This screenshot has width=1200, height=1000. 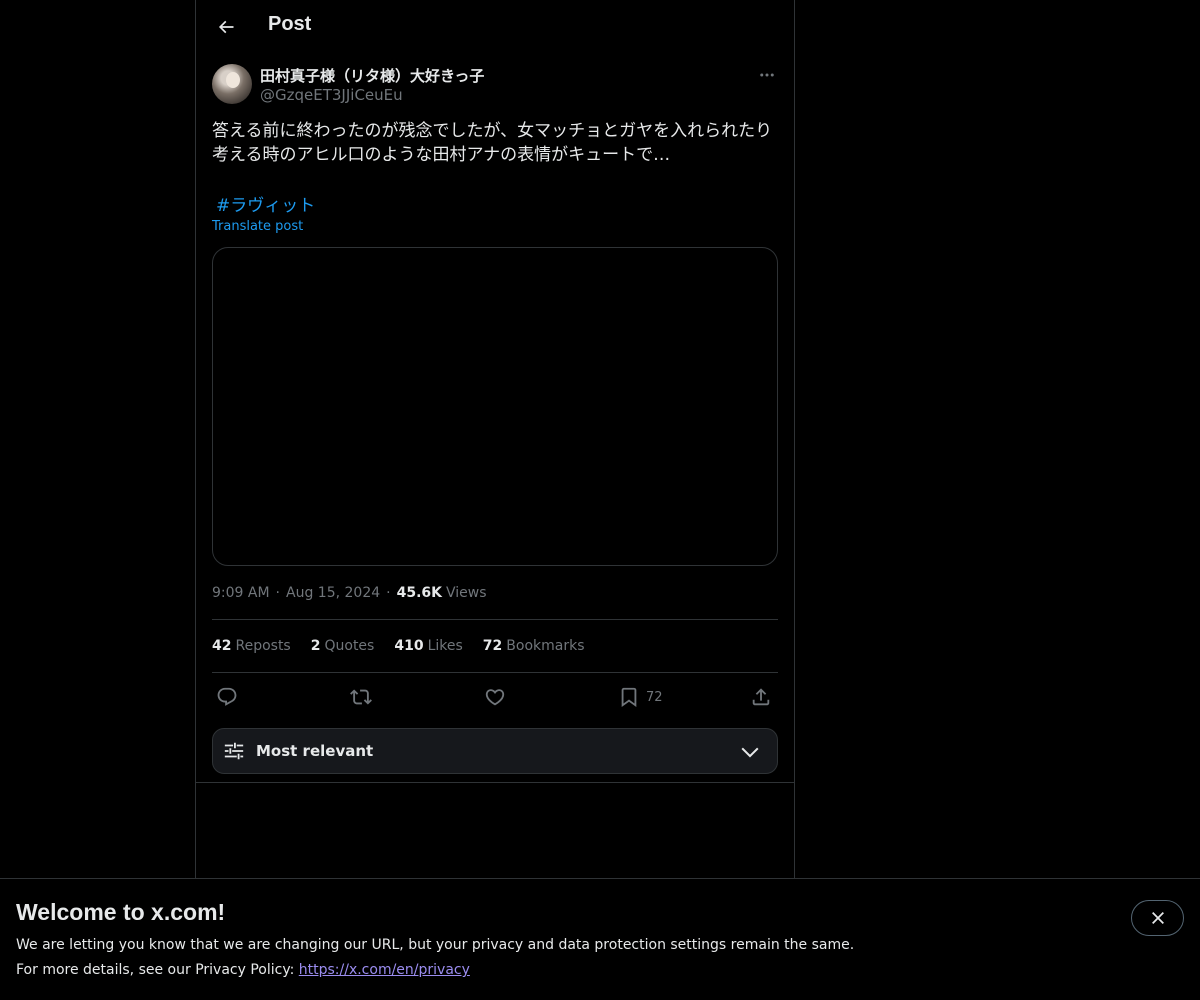 I want to click on quotes-stat: 2 Quotes, so click(x=343, y=646).